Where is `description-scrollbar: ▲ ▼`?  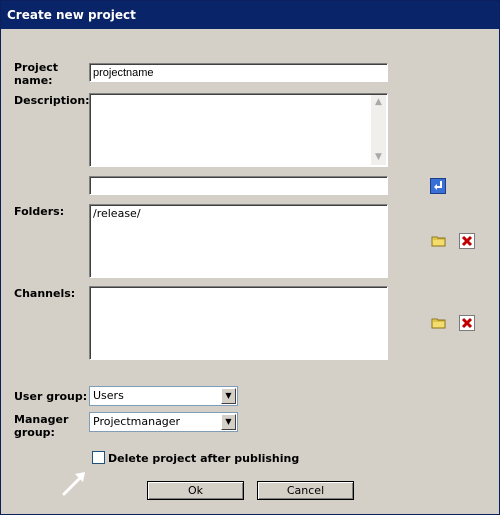
description-scrollbar: ▲ ▼ is located at coordinates (378, 130).